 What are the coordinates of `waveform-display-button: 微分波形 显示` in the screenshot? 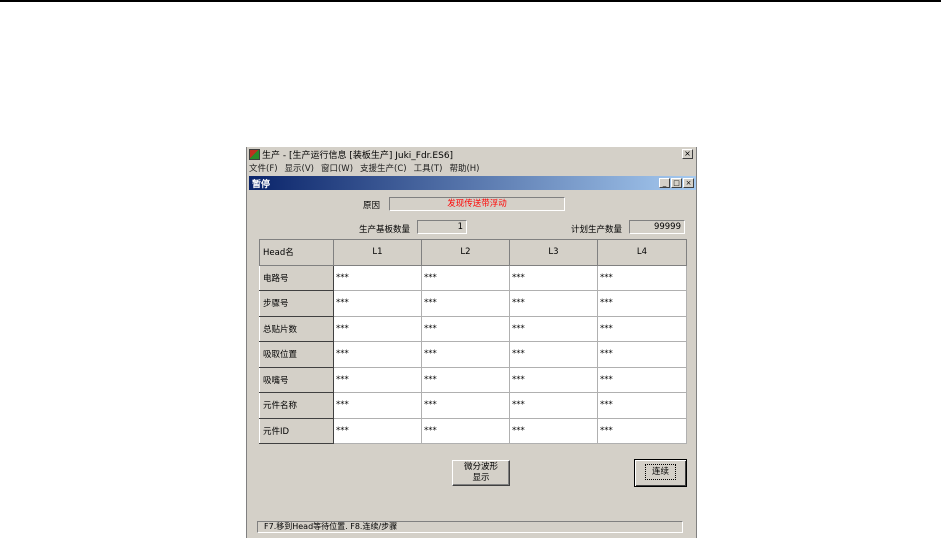 It's located at (481, 473).